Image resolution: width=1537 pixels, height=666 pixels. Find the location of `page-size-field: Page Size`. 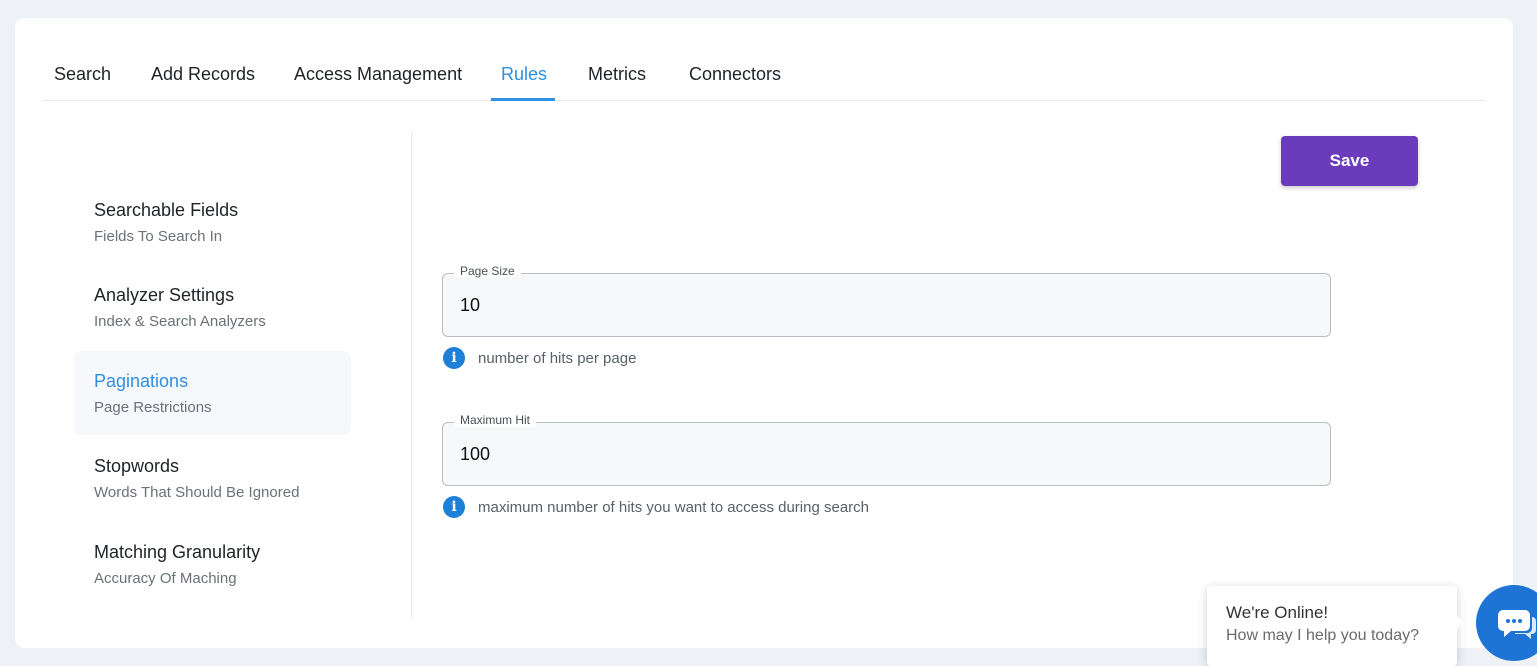

page-size-field: Page Size is located at coordinates (886, 300).